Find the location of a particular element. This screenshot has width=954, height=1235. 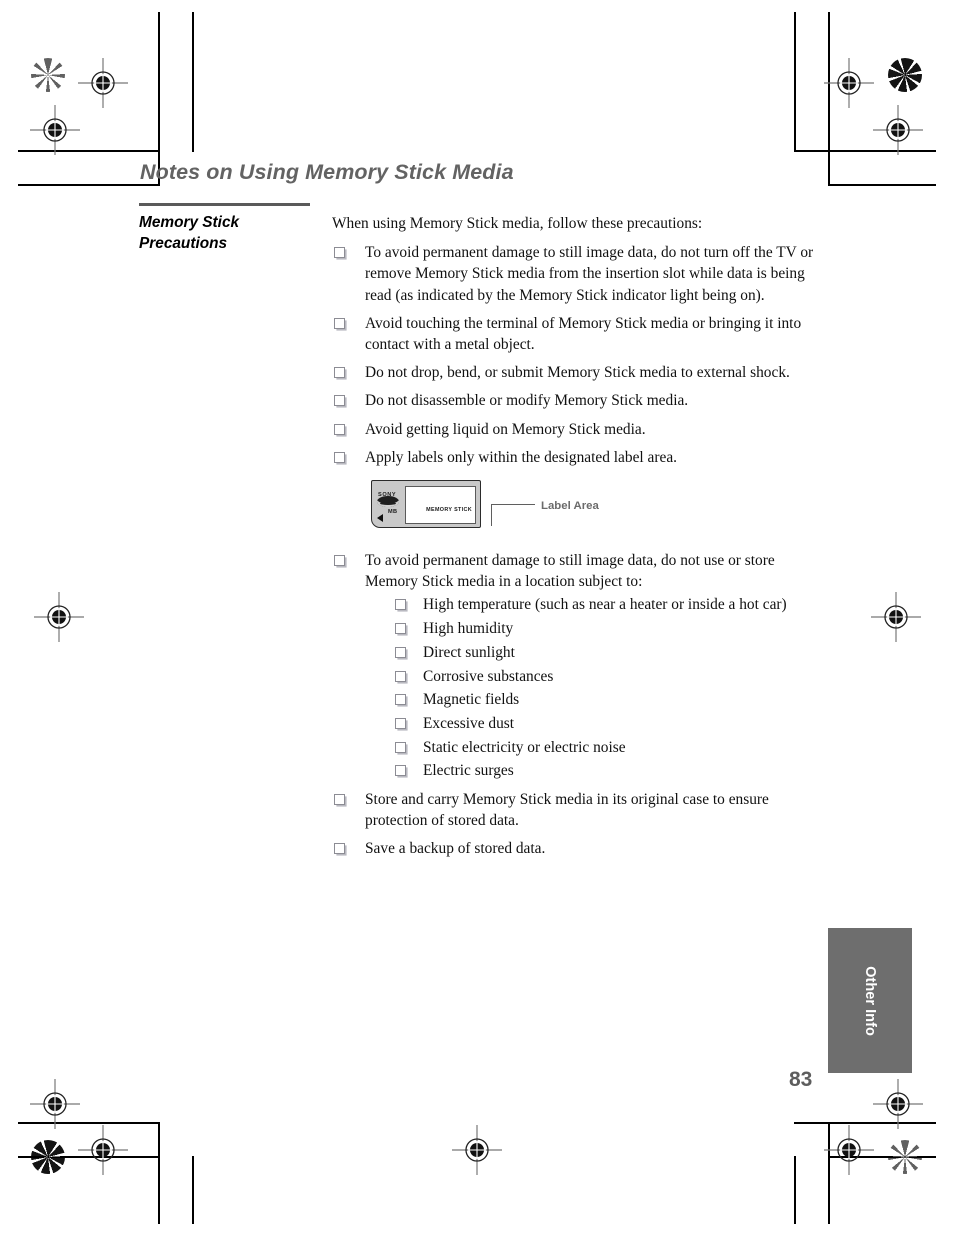

sublist-item-text: Excessive dust is located at coordinates (469, 723).